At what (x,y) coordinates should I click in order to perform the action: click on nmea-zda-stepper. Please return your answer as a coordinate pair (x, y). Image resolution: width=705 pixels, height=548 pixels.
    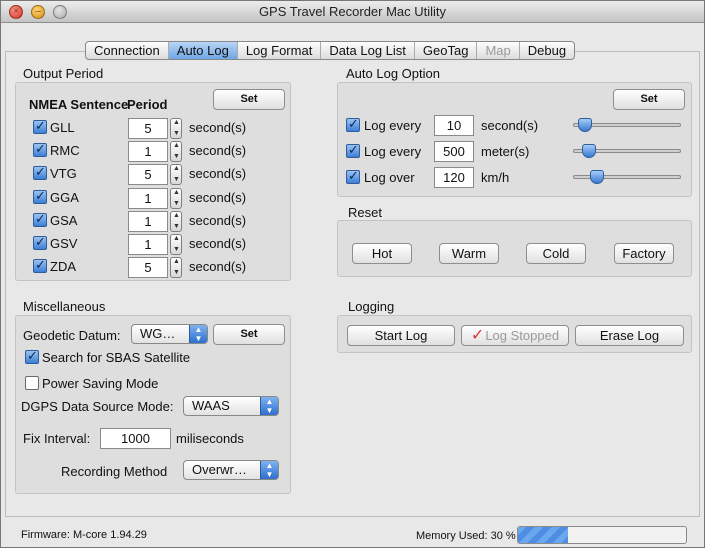
    Looking at the image, I should click on (176, 267).